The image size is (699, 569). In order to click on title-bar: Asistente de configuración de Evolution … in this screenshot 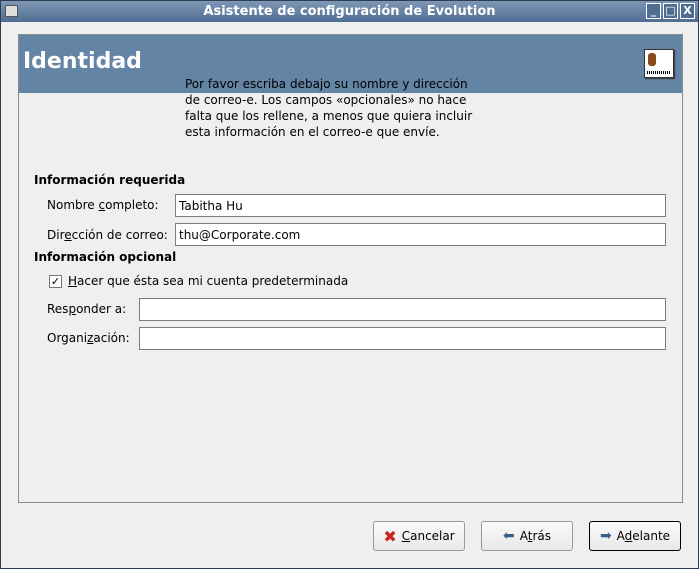, I will do `click(349, 11)`.